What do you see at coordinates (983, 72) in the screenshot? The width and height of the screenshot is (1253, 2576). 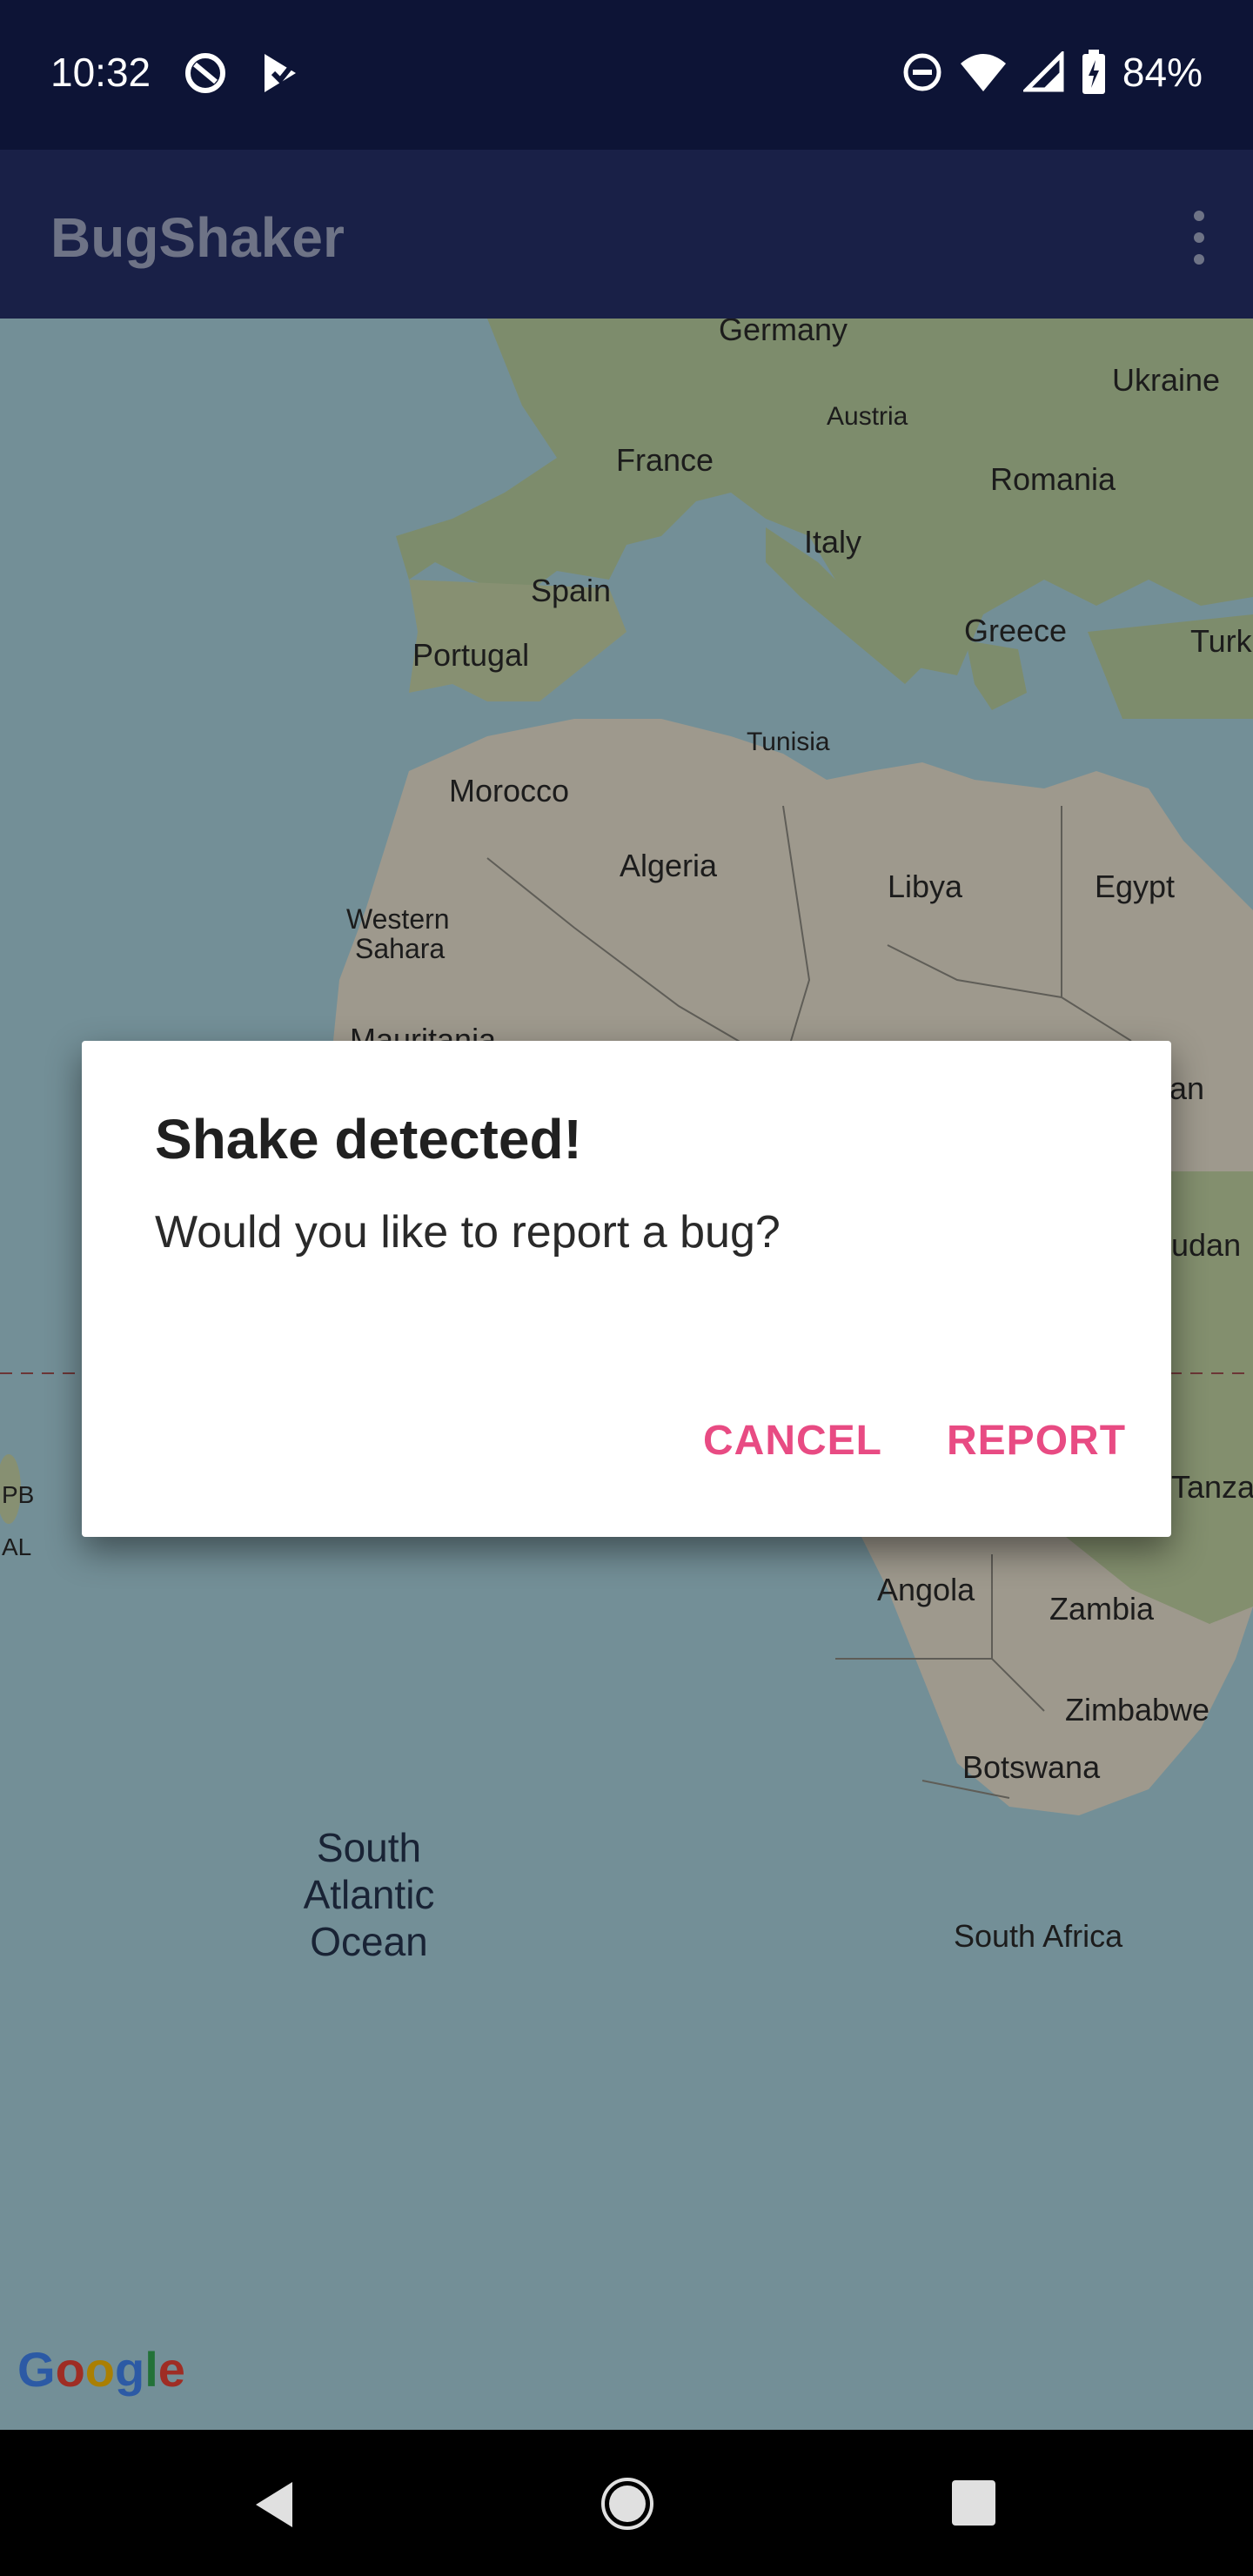 I see `wifi-icon` at bounding box center [983, 72].